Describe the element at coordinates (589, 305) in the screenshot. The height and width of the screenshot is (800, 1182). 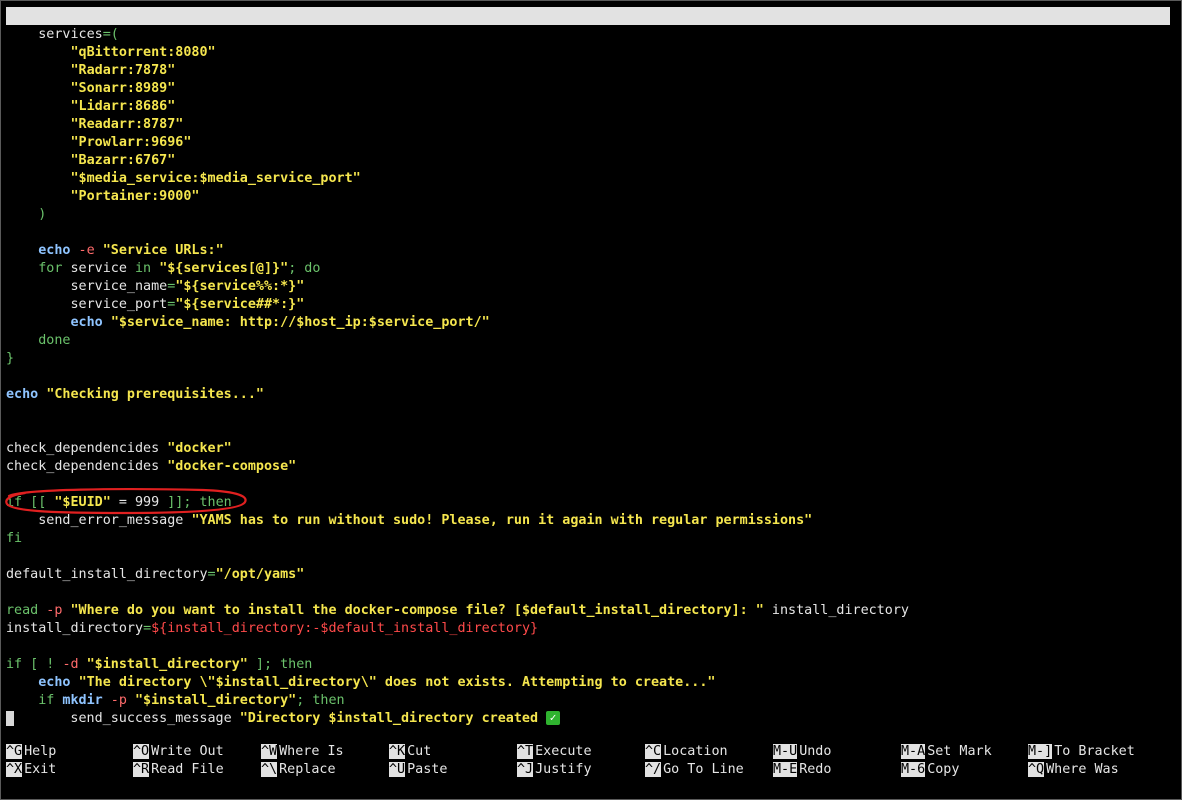
I see `code-line: service_port="${service##*:}"` at that location.